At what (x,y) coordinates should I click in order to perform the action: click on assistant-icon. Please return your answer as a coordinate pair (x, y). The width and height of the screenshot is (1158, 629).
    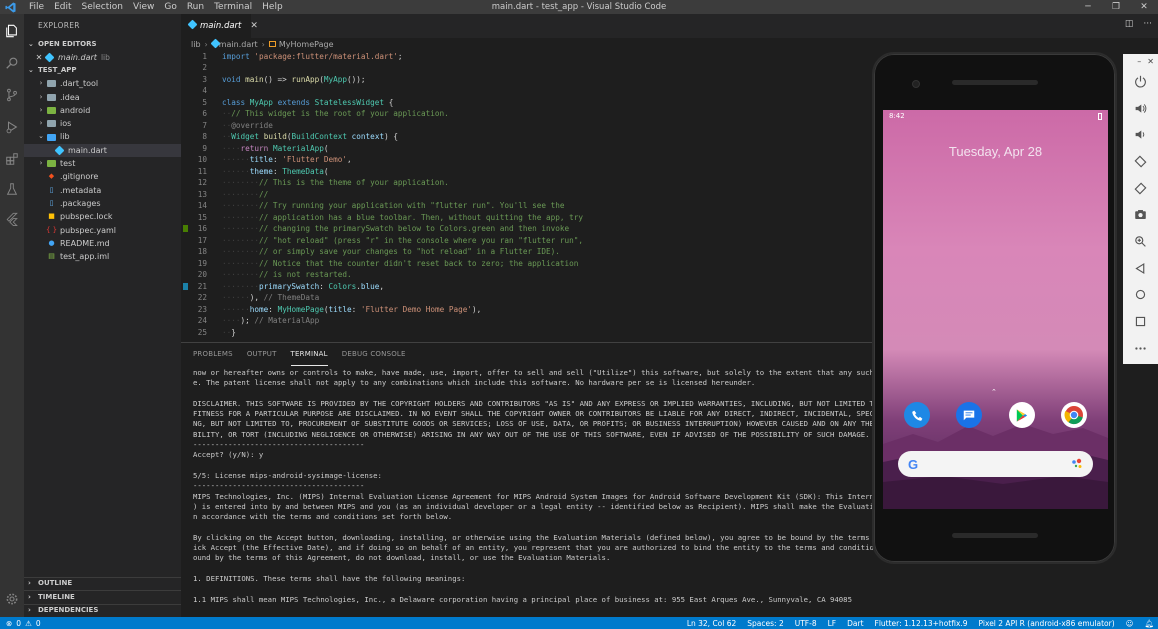
    Looking at the image, I should click on (1077, 464).